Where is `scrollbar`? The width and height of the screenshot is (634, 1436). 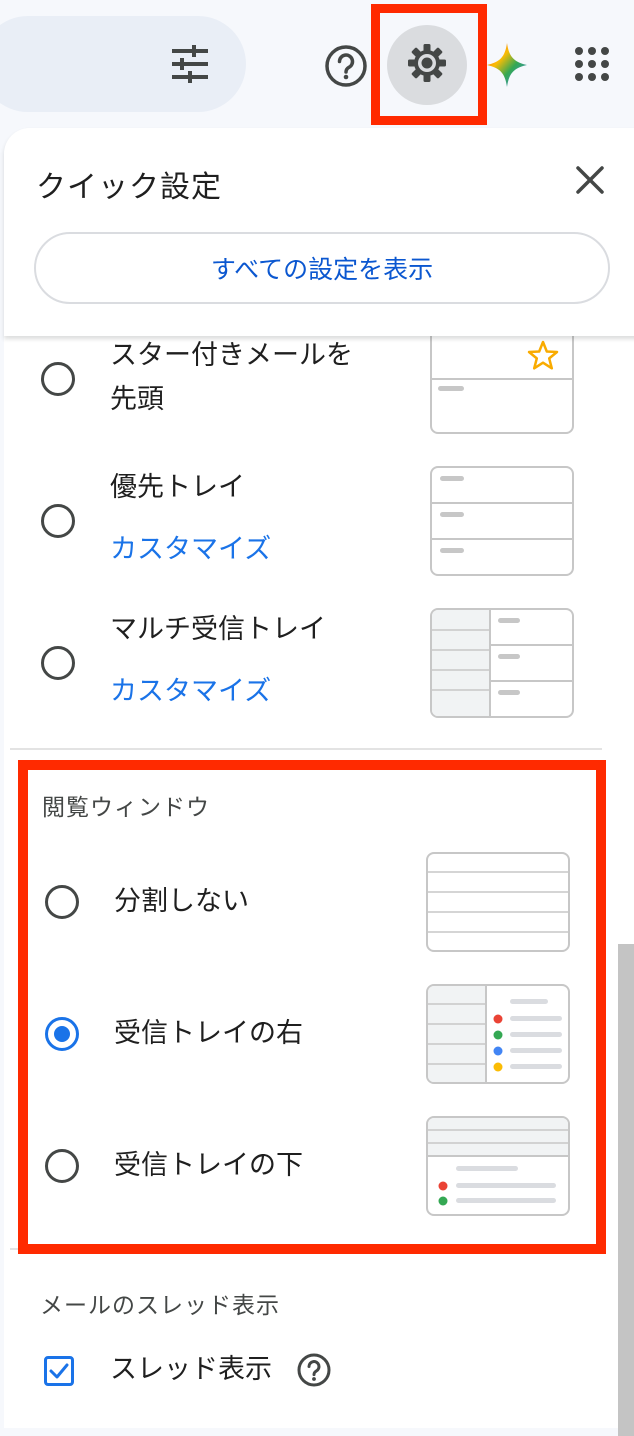 scrollbar is located at coordinates (626, 1190).